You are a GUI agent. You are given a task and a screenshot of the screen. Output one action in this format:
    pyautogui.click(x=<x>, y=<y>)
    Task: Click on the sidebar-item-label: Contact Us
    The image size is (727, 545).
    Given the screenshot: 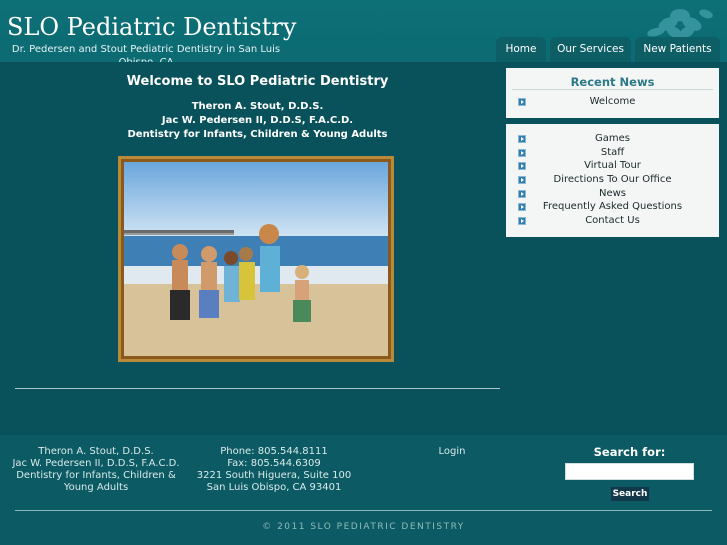 What is the action you would take?
    pyautogui.click(x=612, y=220)
    